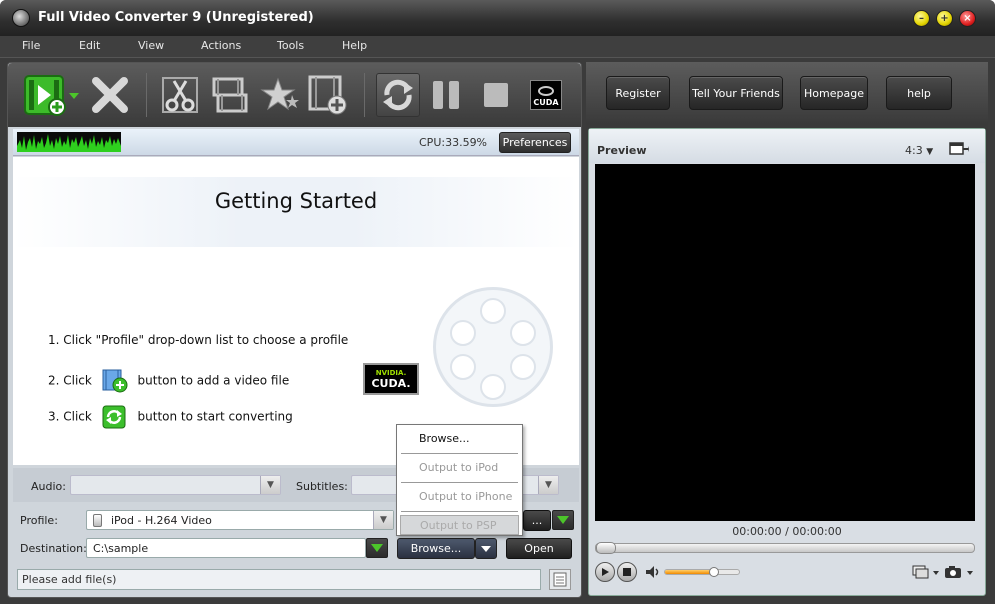 This screenshot has height=604, width=995. I want to click on profile-settings-dropdown, so click(563, 520).